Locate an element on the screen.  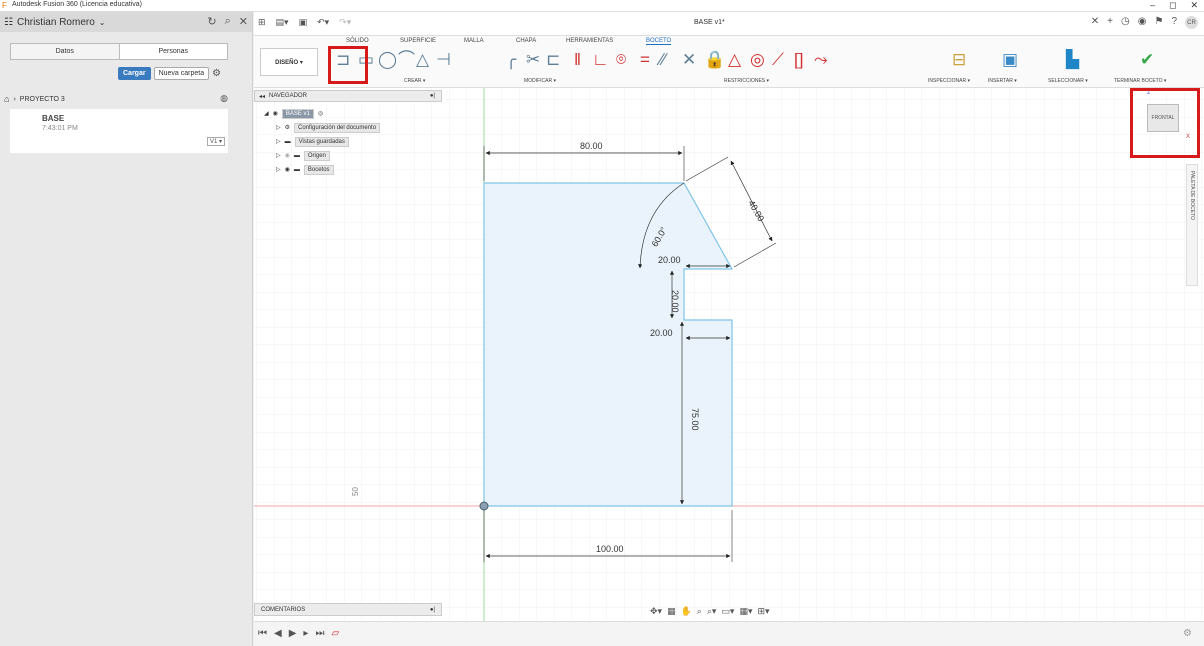
refresh-icon: ↻ is located at coordinates (211, 21).